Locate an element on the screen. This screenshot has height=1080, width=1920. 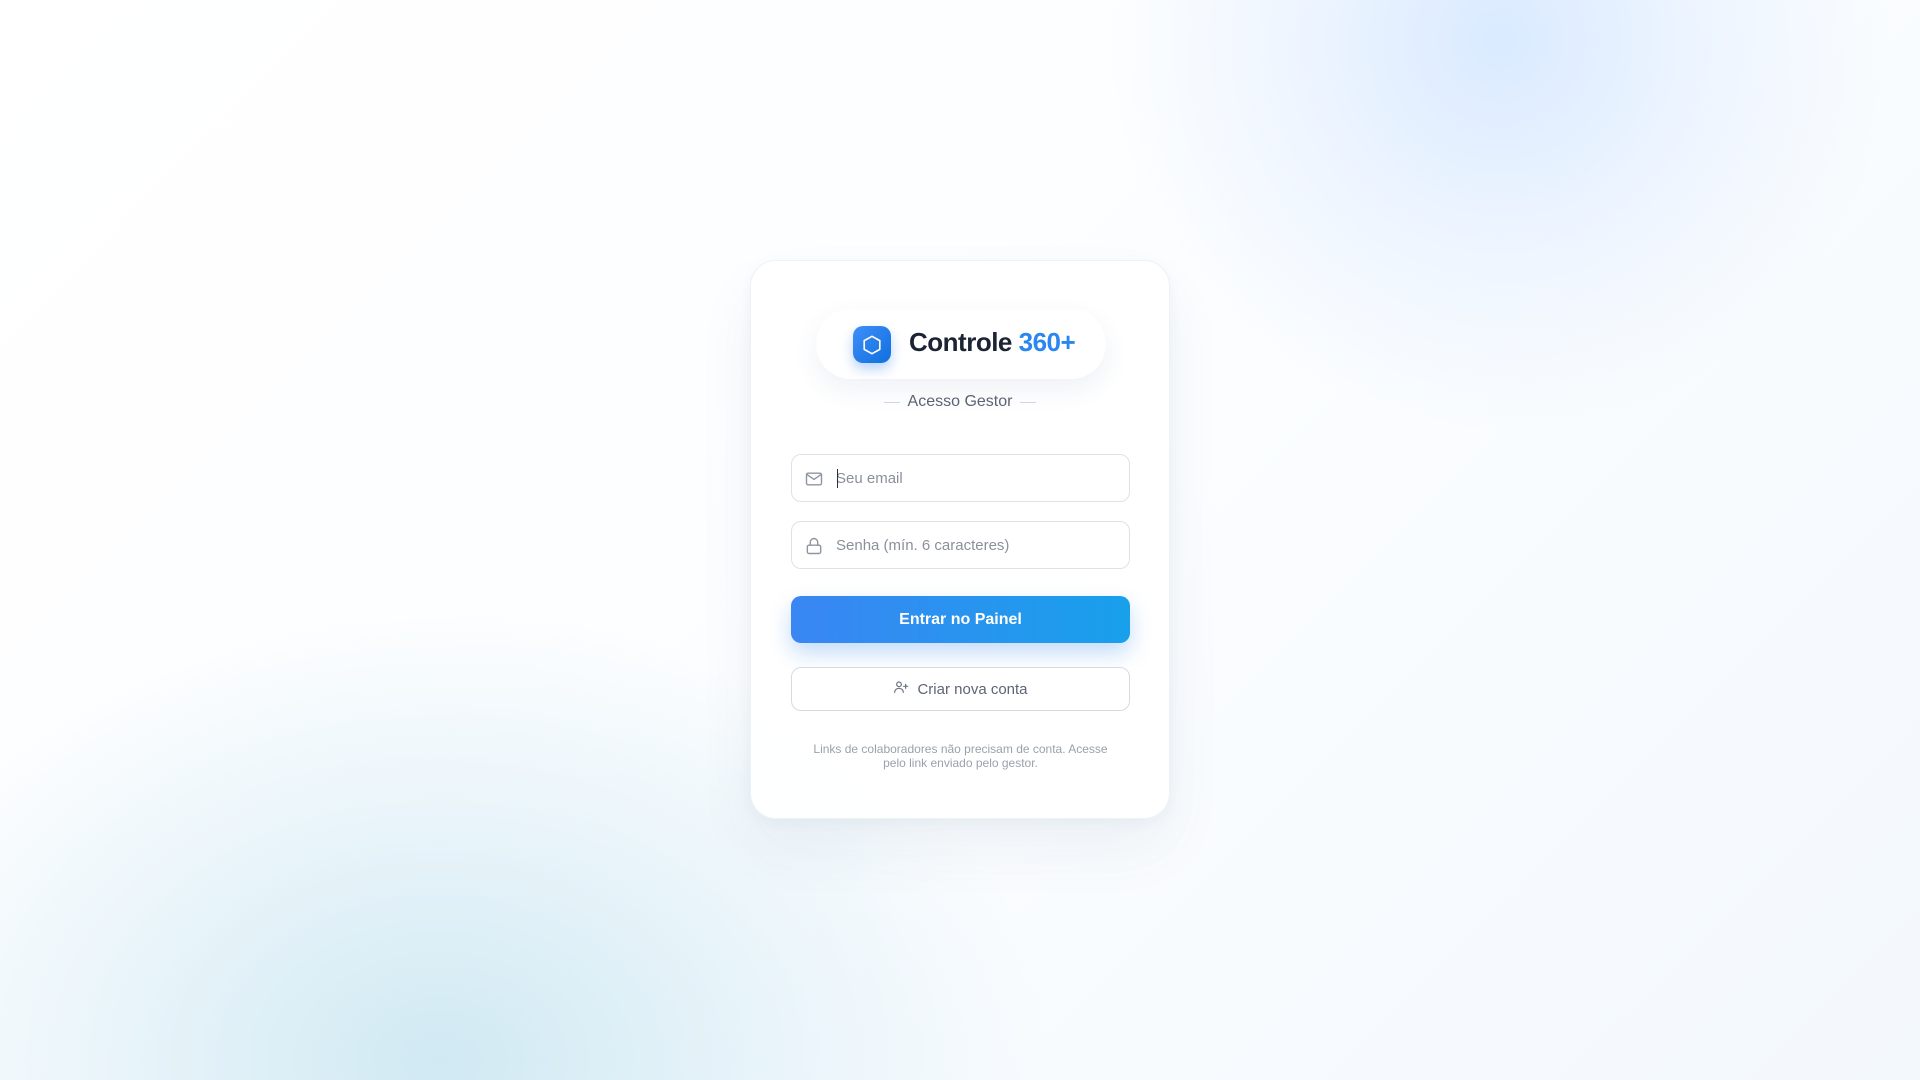
password-field is located at coordinates (960, 545).